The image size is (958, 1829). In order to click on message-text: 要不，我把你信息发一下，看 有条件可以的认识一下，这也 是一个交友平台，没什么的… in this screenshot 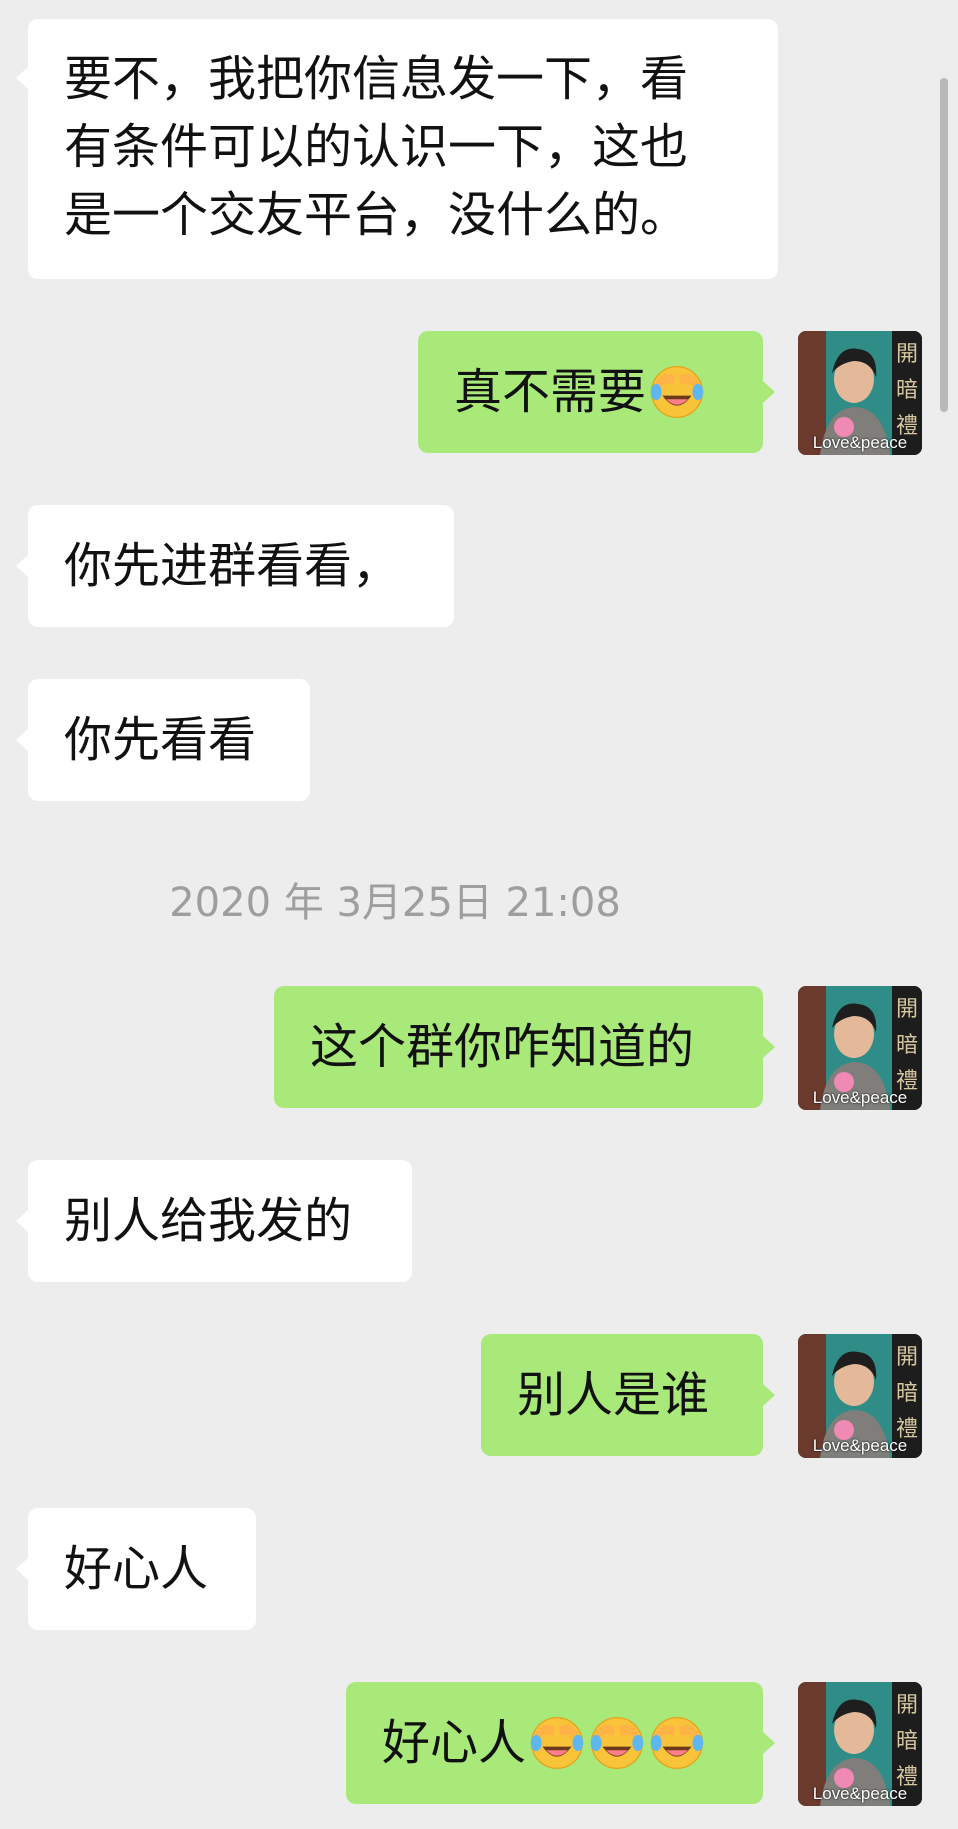, I will do `click(376, 147)`.